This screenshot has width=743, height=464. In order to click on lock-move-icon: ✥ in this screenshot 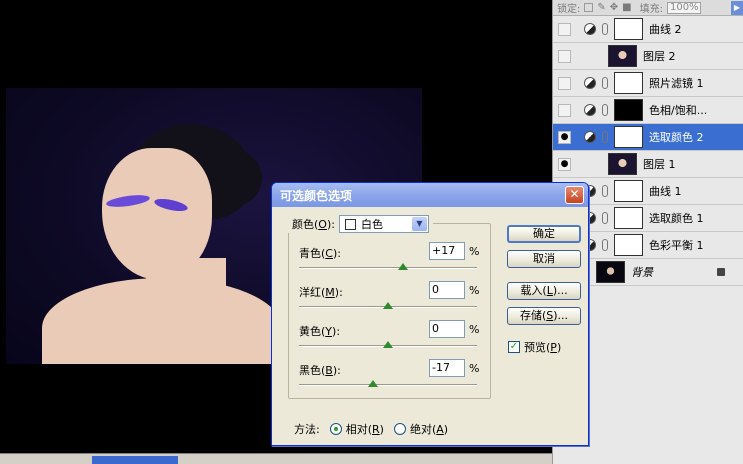, I will do `click(614, 7)`.